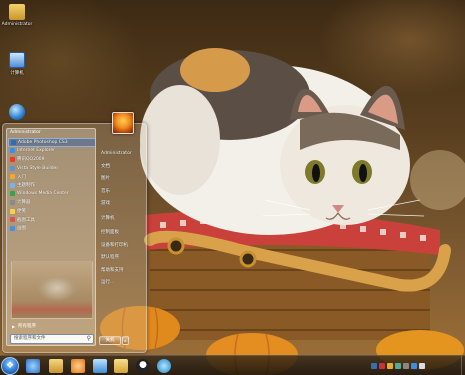  Describe the element at coordinates (51, 168) in the screenshot. I see `program-item-vista-style-builder: Vista Style Builder` at that location.